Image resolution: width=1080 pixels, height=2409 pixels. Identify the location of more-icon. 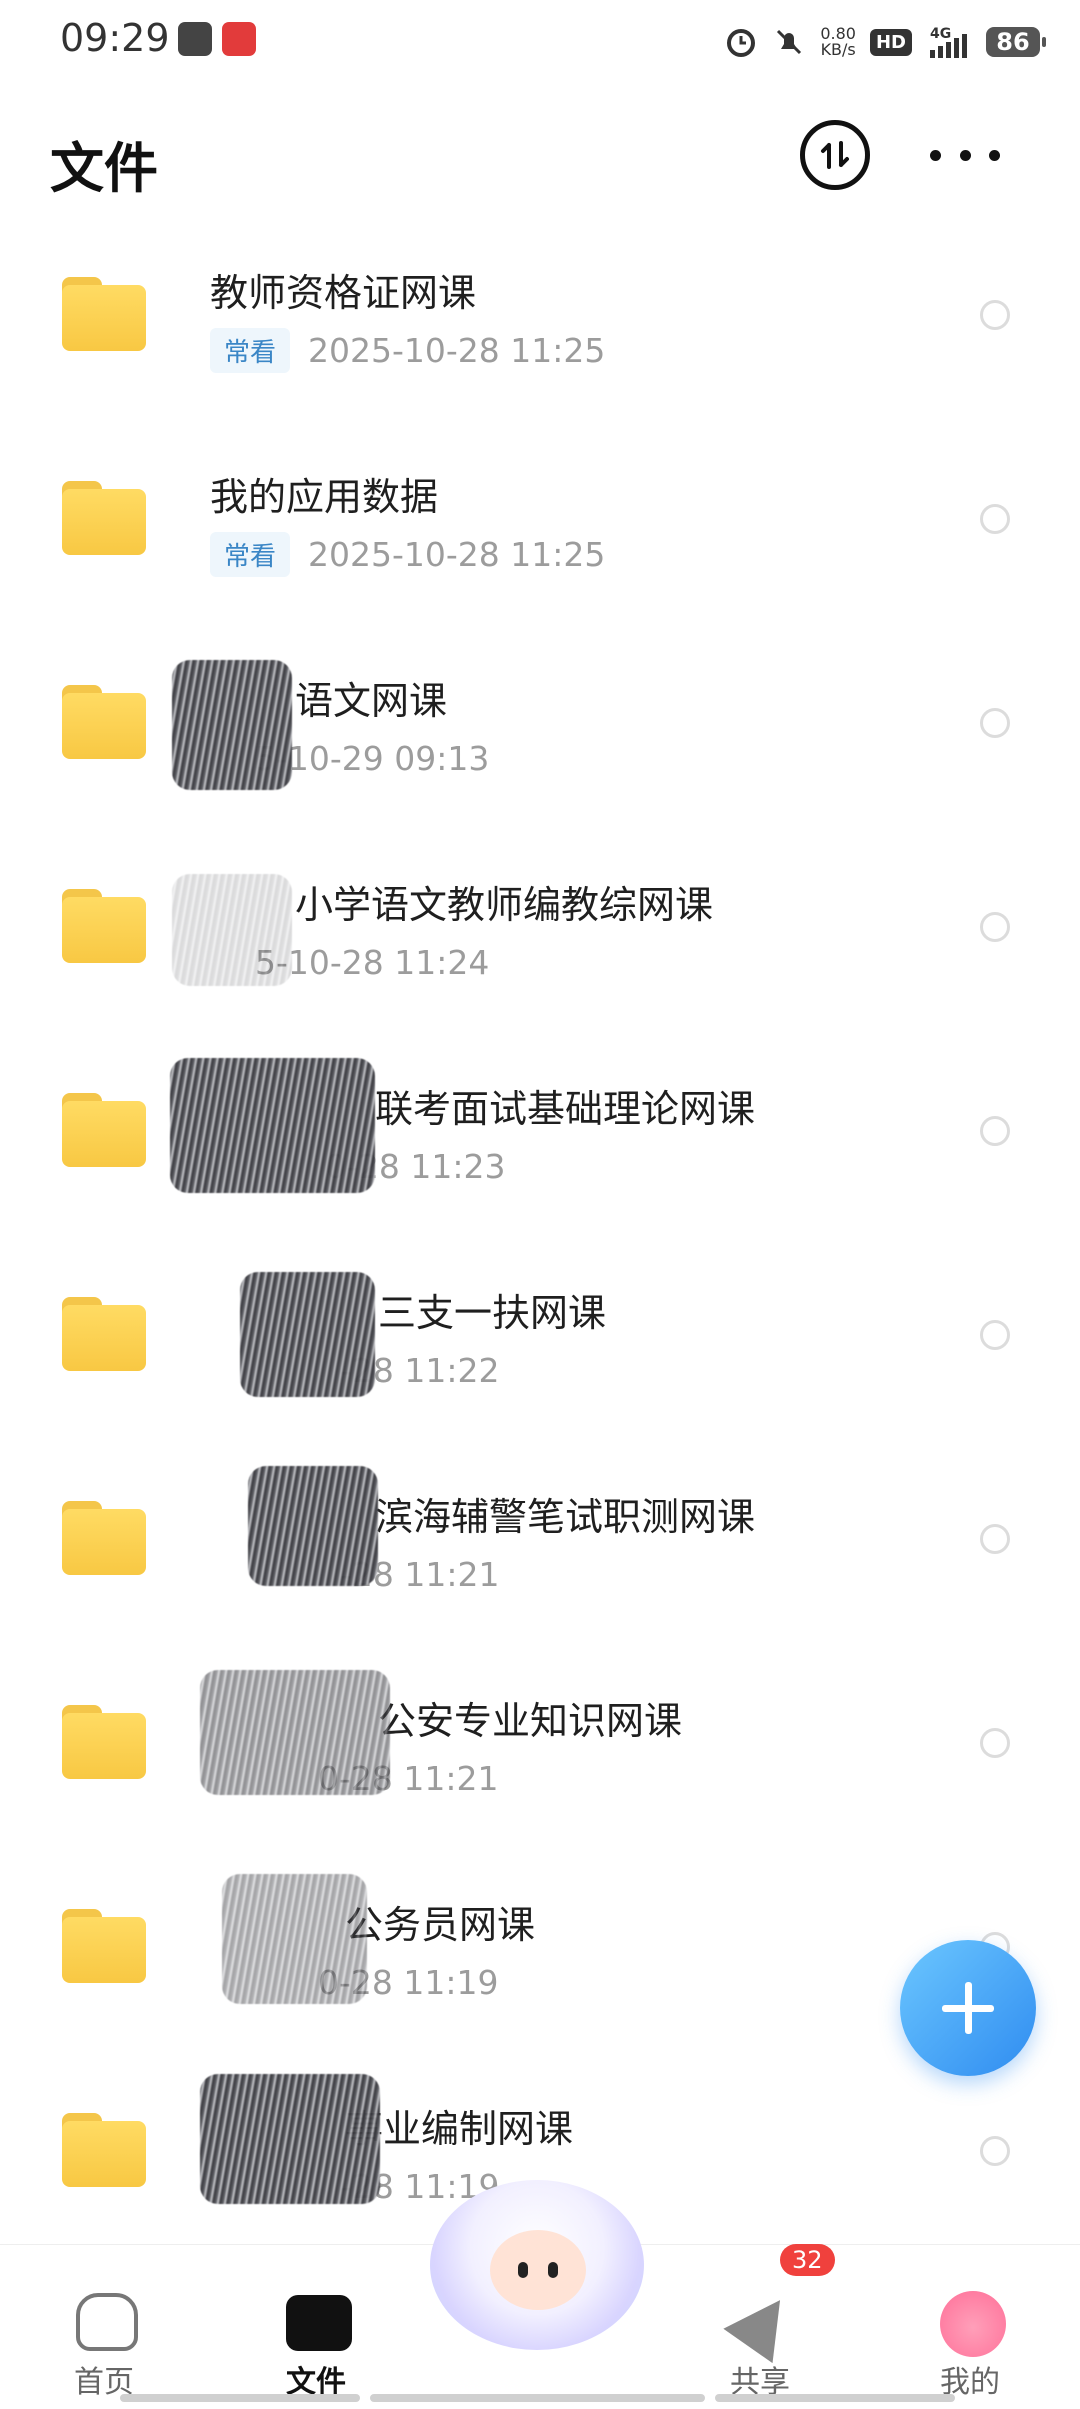
(935, 155).